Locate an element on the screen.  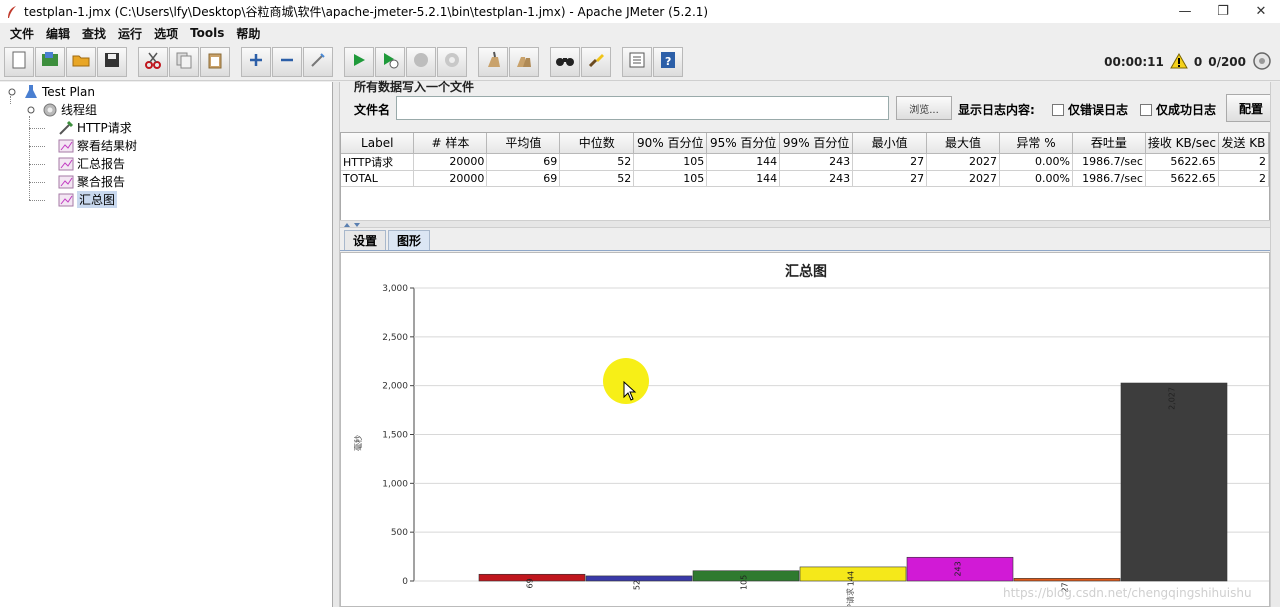
column-header: 异常 % is located at coordinates (1036, 143).